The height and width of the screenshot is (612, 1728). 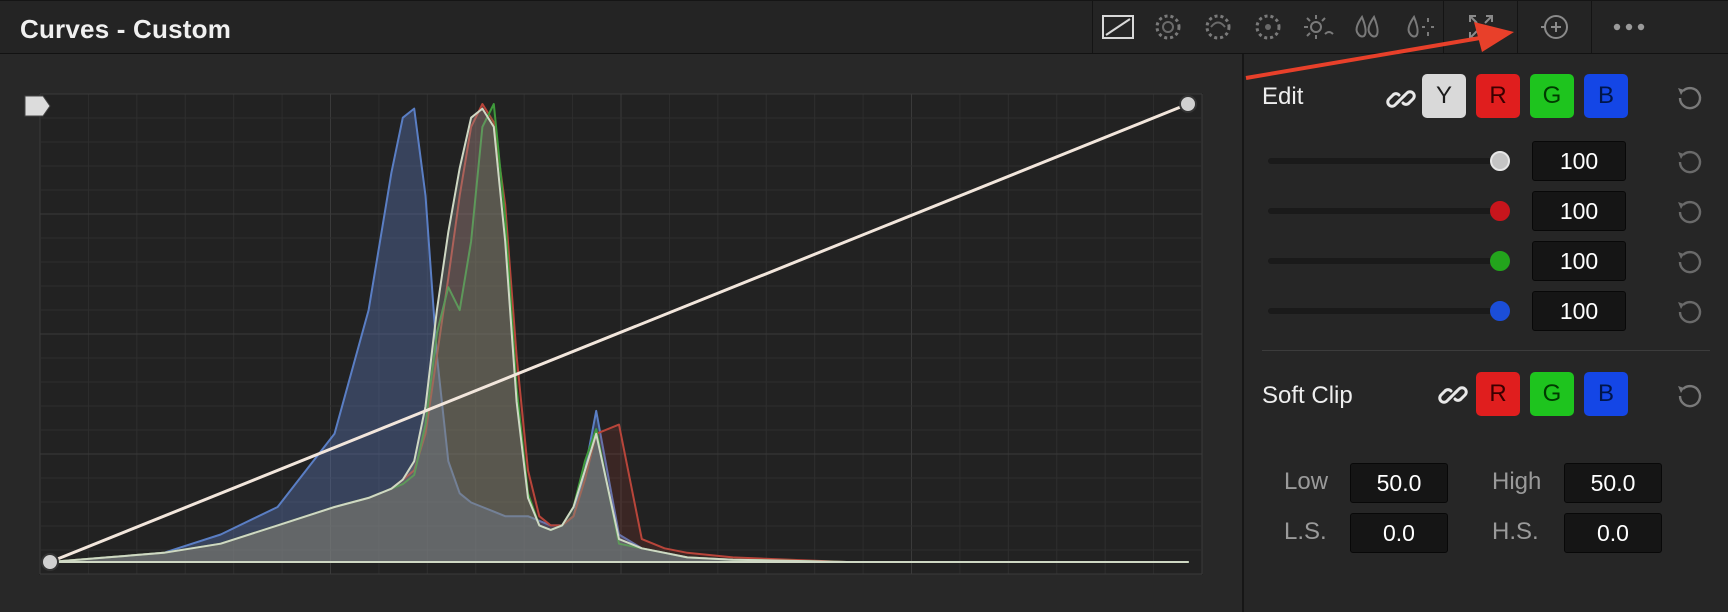 I want to click on hue-vs-hue-icon, so click(x=1168, y=27).